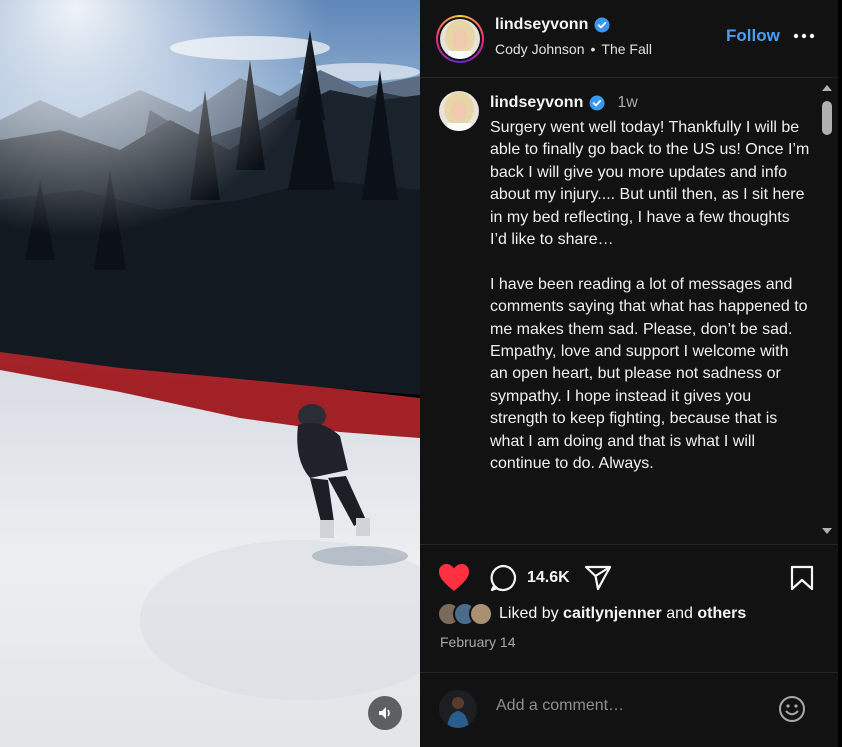  Describe the element at coordinates (827, 311) in the screenshot. I see `caption-scrollbar` at that location.